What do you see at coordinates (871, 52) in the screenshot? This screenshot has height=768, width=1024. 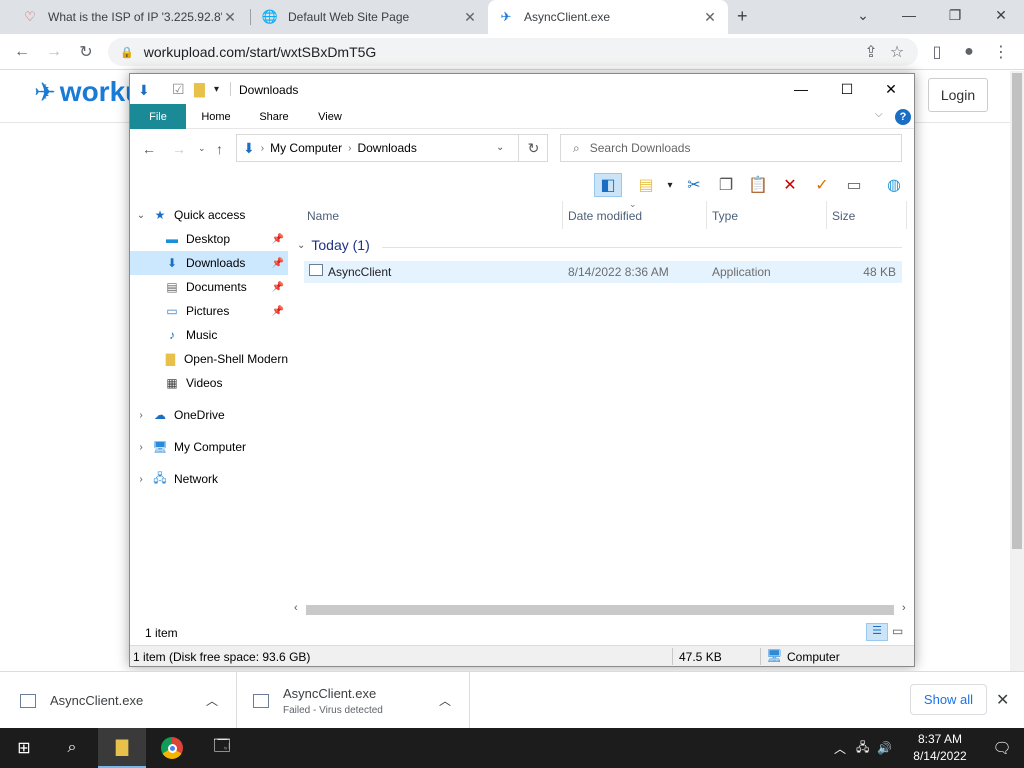 I see `share-icon: ⇪` at bounding box center [871, 52].